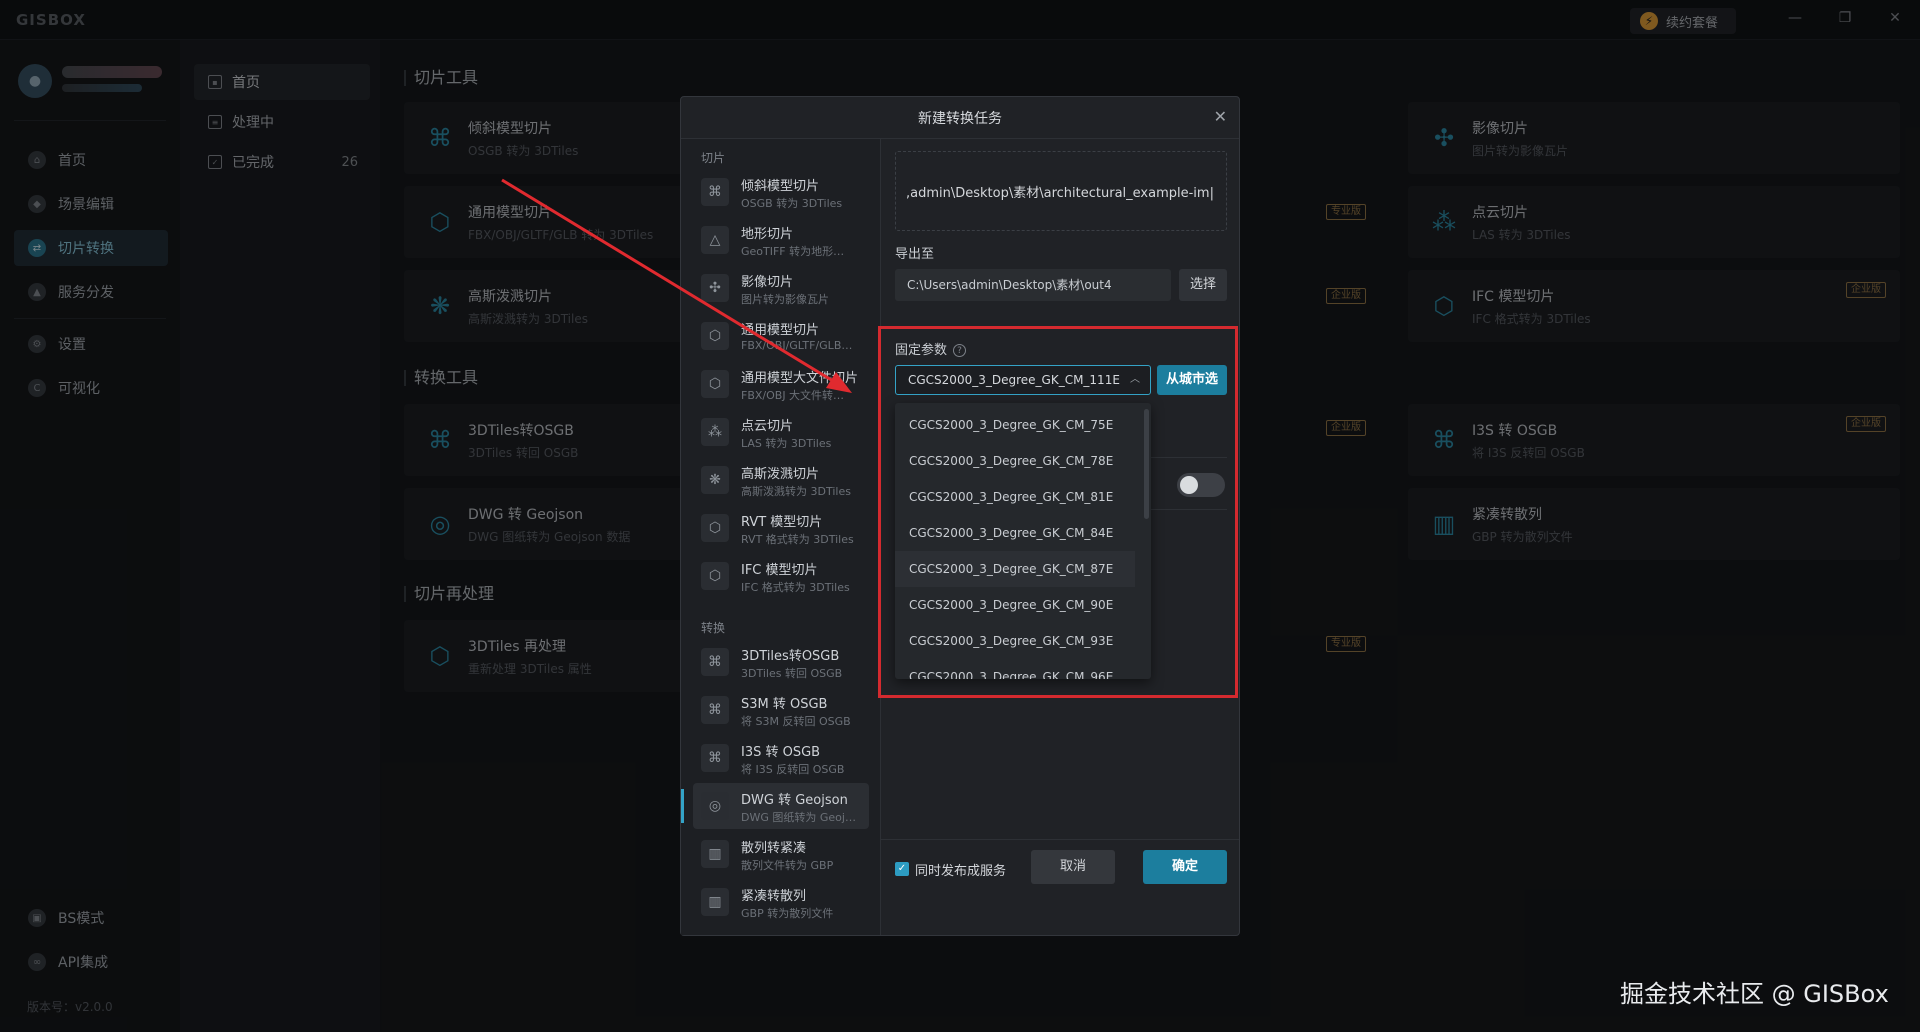 The image size is (1920, 1032). I want to click on task-type-item: ⬡ RVT 模型切片 RVT 格式转为 3DTiles, so click(781, 528).